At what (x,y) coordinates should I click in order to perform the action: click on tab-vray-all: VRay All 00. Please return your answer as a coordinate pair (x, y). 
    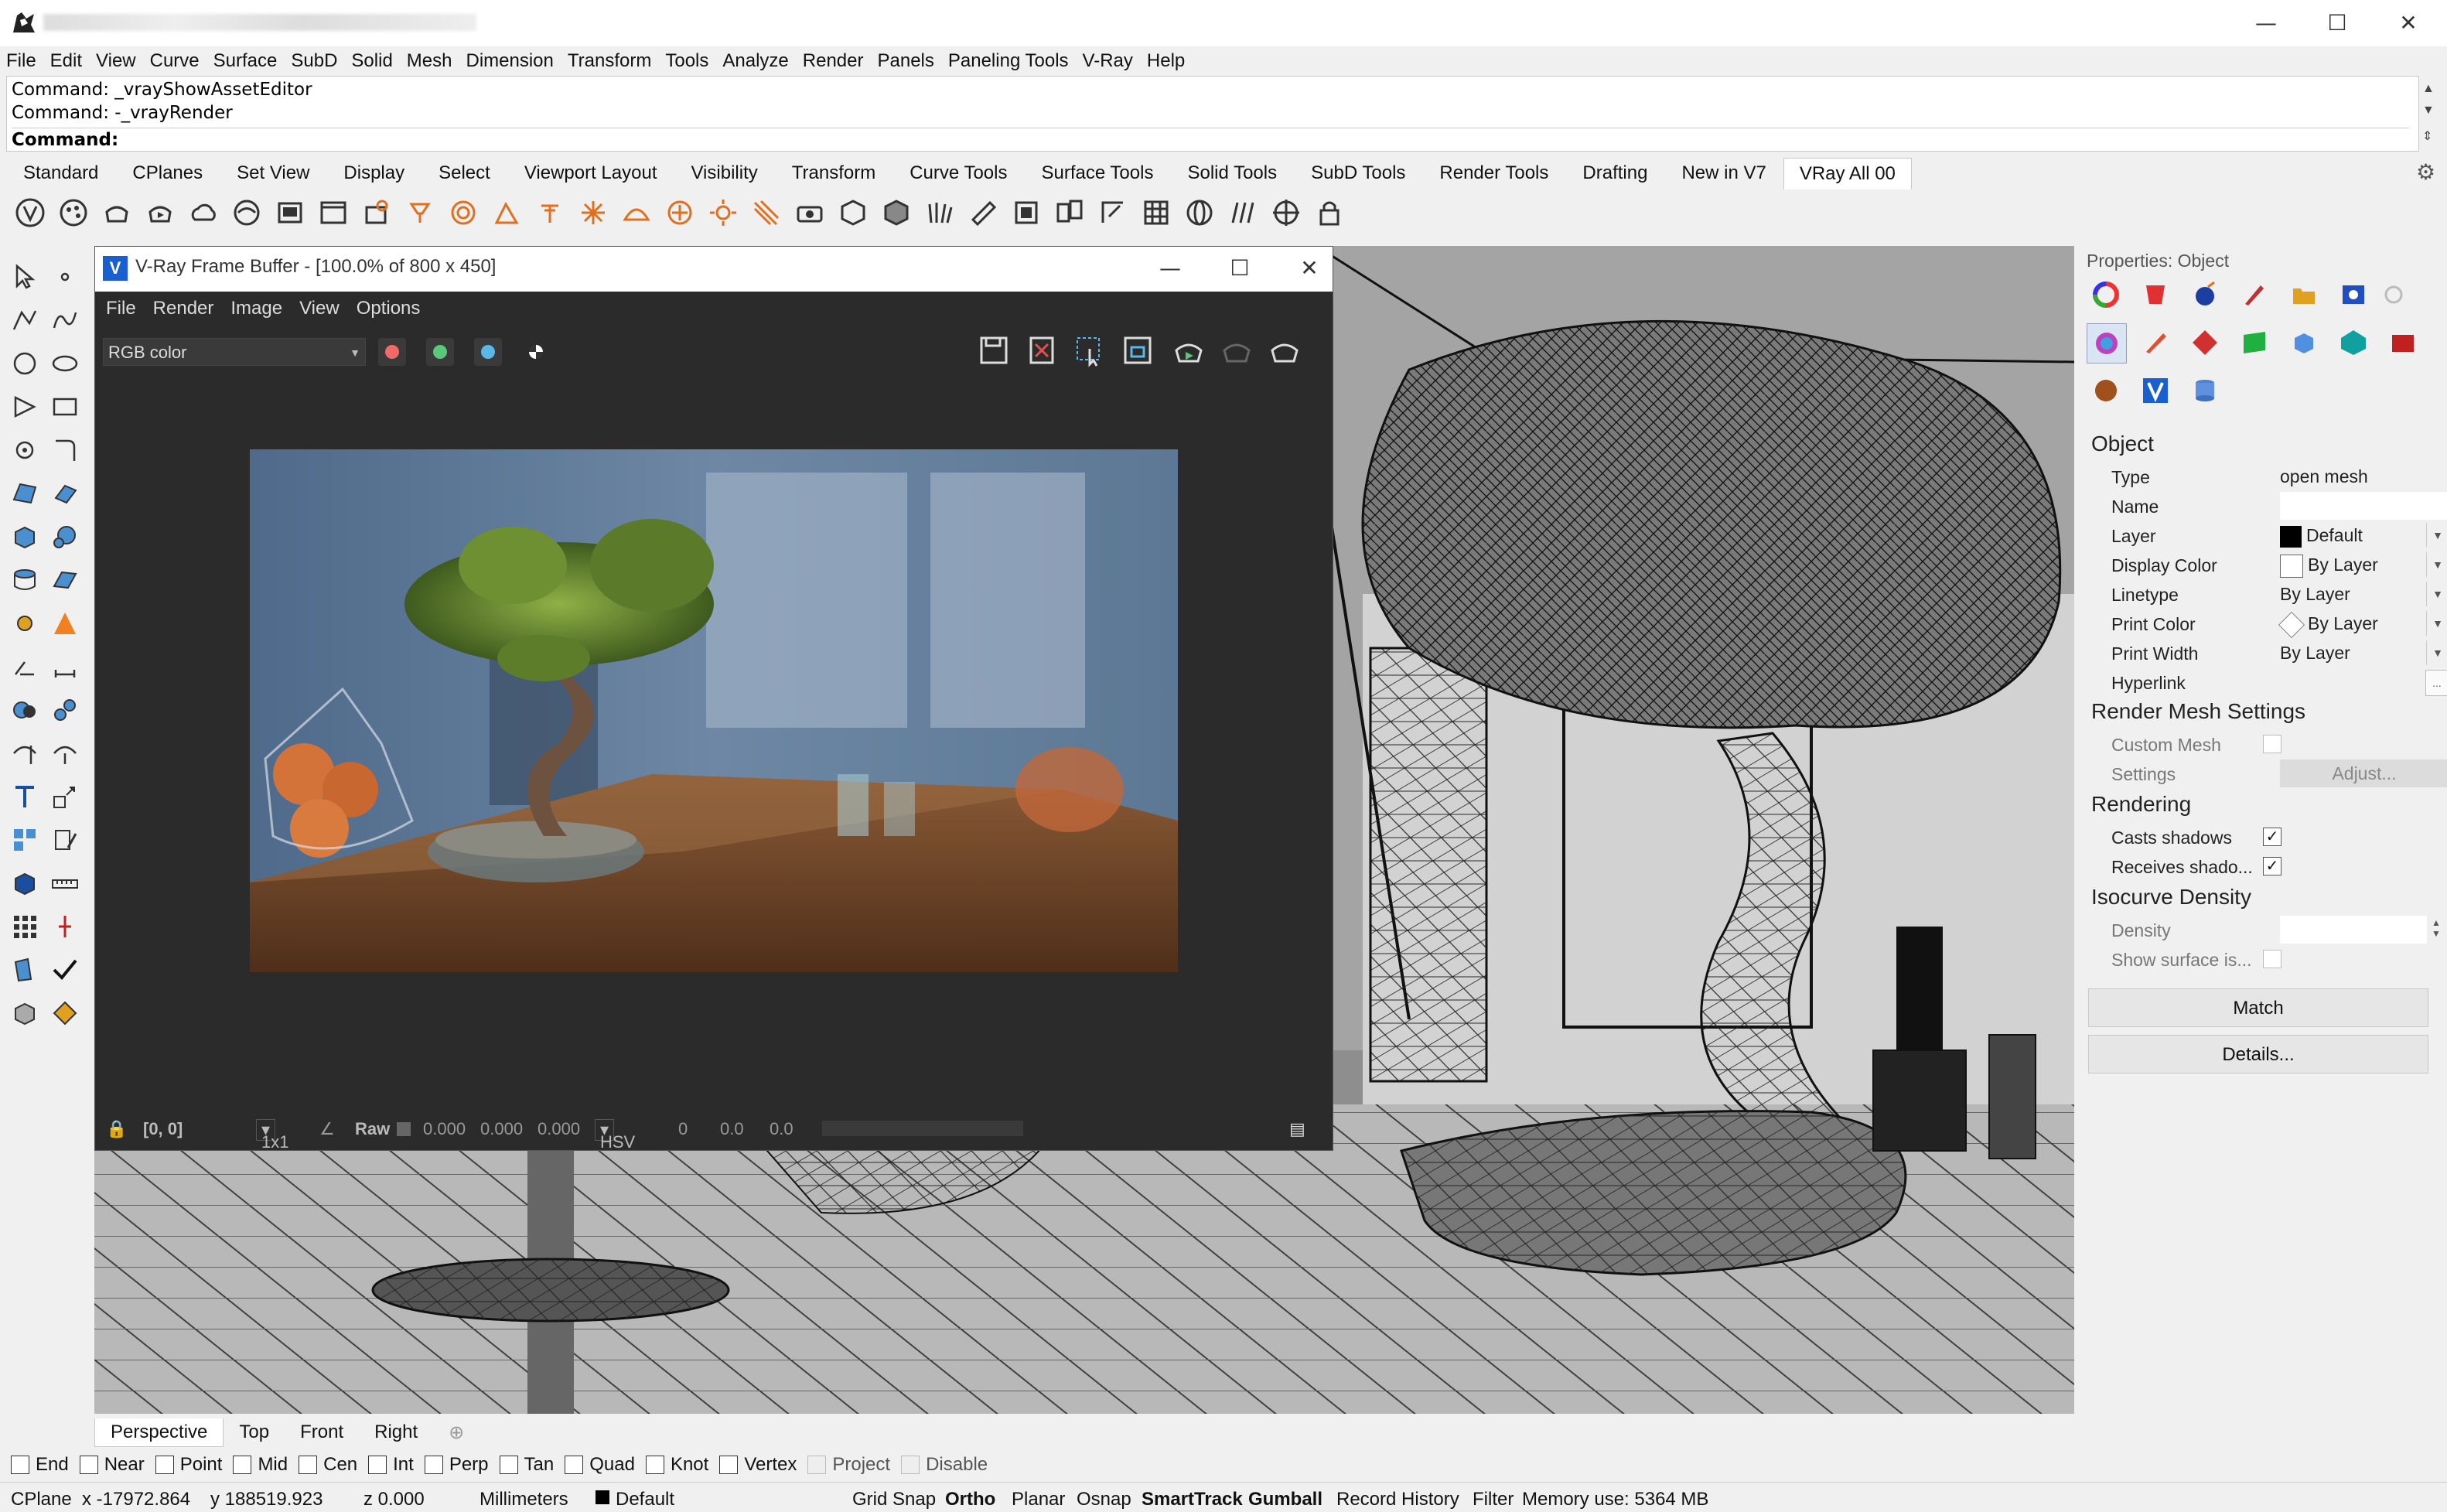
    Looking at the image, I should click on (1847, 173).